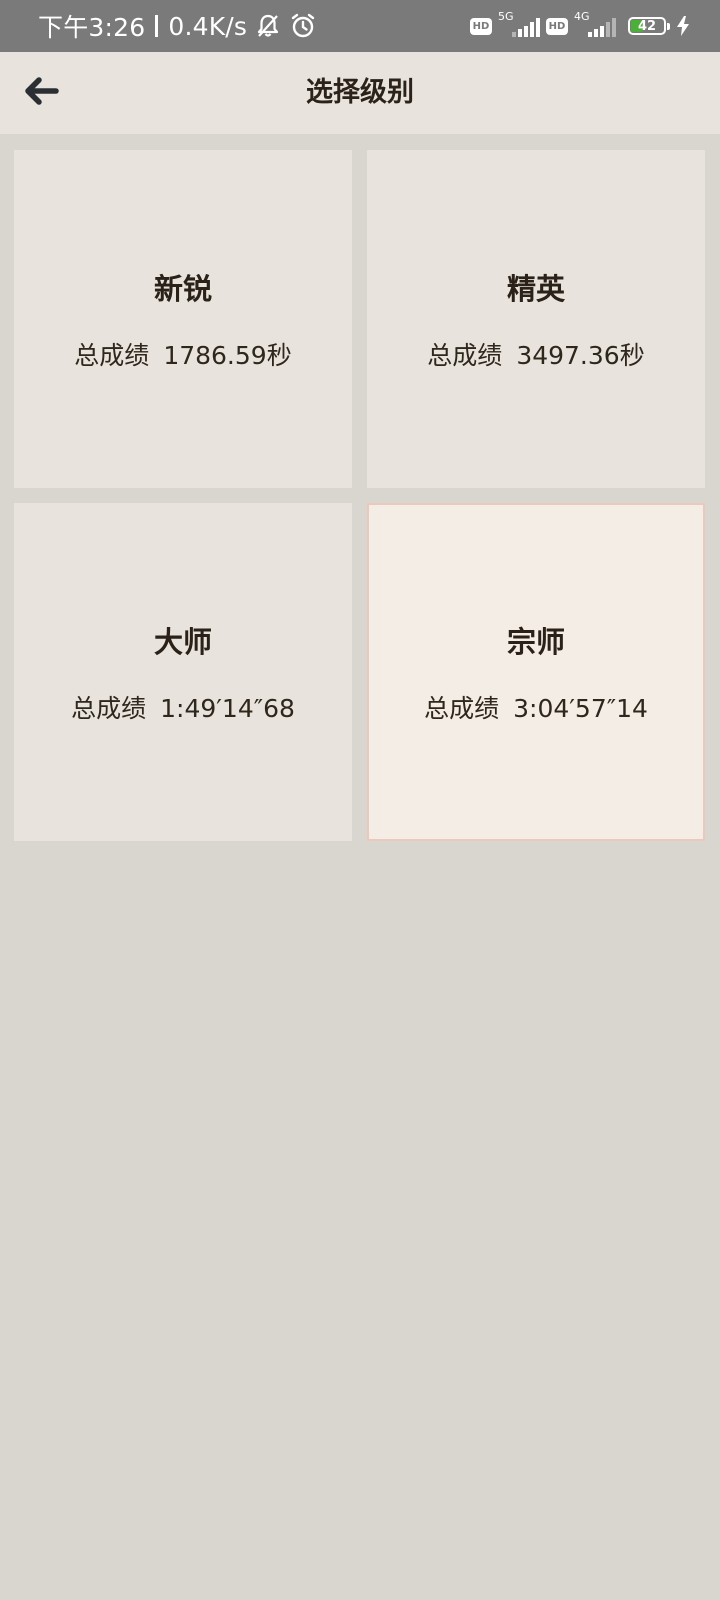 This screenshot has width=720, height=1600. I want to click on signal-sim2: 4G, so click(595, 26).